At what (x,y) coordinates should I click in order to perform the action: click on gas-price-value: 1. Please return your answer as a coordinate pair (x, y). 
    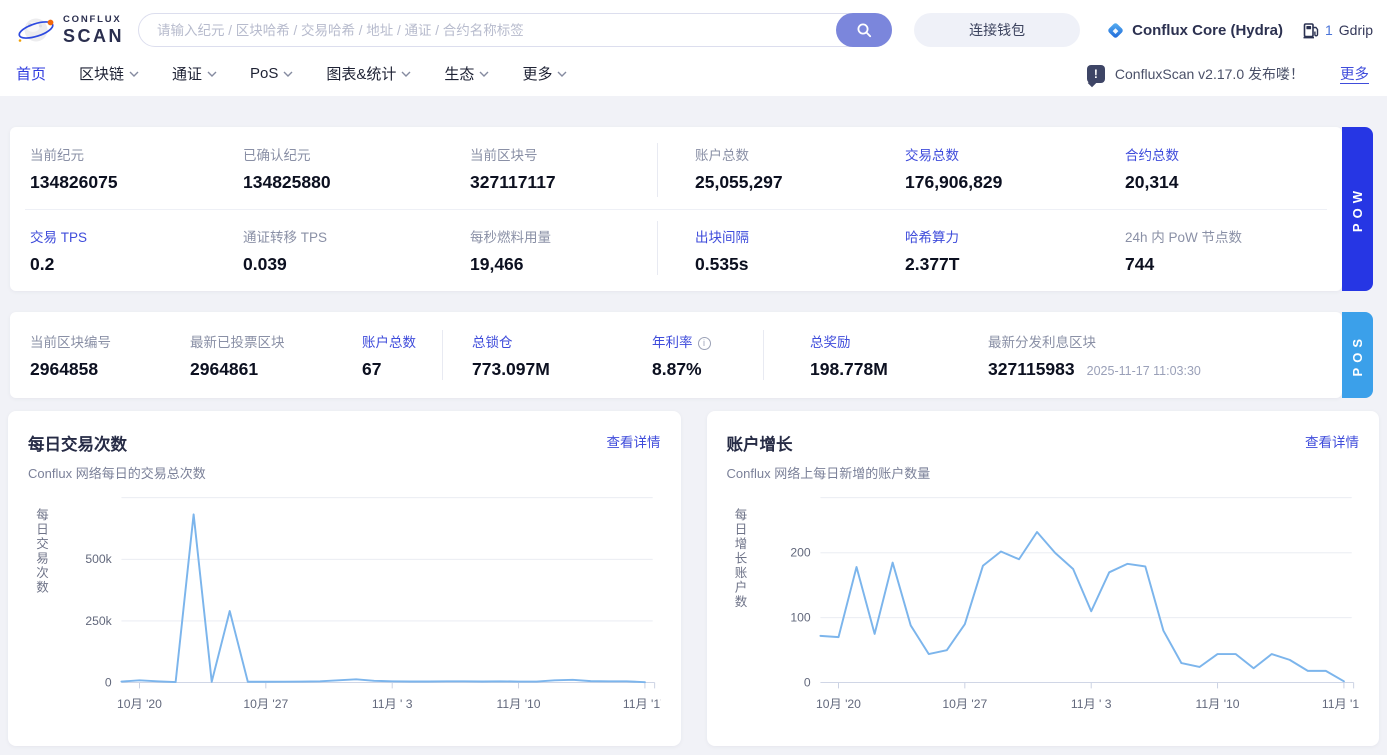
    Looking at the image, I should click on (1328, 30).